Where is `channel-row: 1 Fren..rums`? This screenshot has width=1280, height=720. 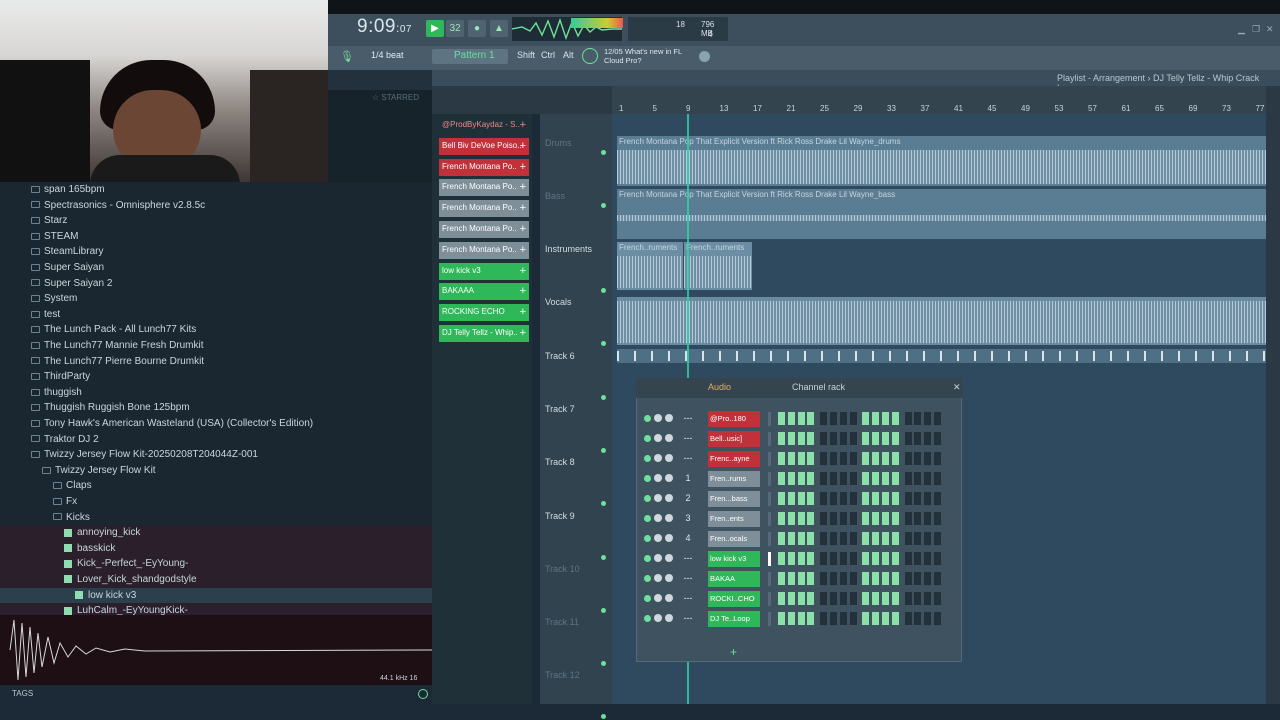
channel-row: 1 Fren..rums is located at coordinates (800, 479).